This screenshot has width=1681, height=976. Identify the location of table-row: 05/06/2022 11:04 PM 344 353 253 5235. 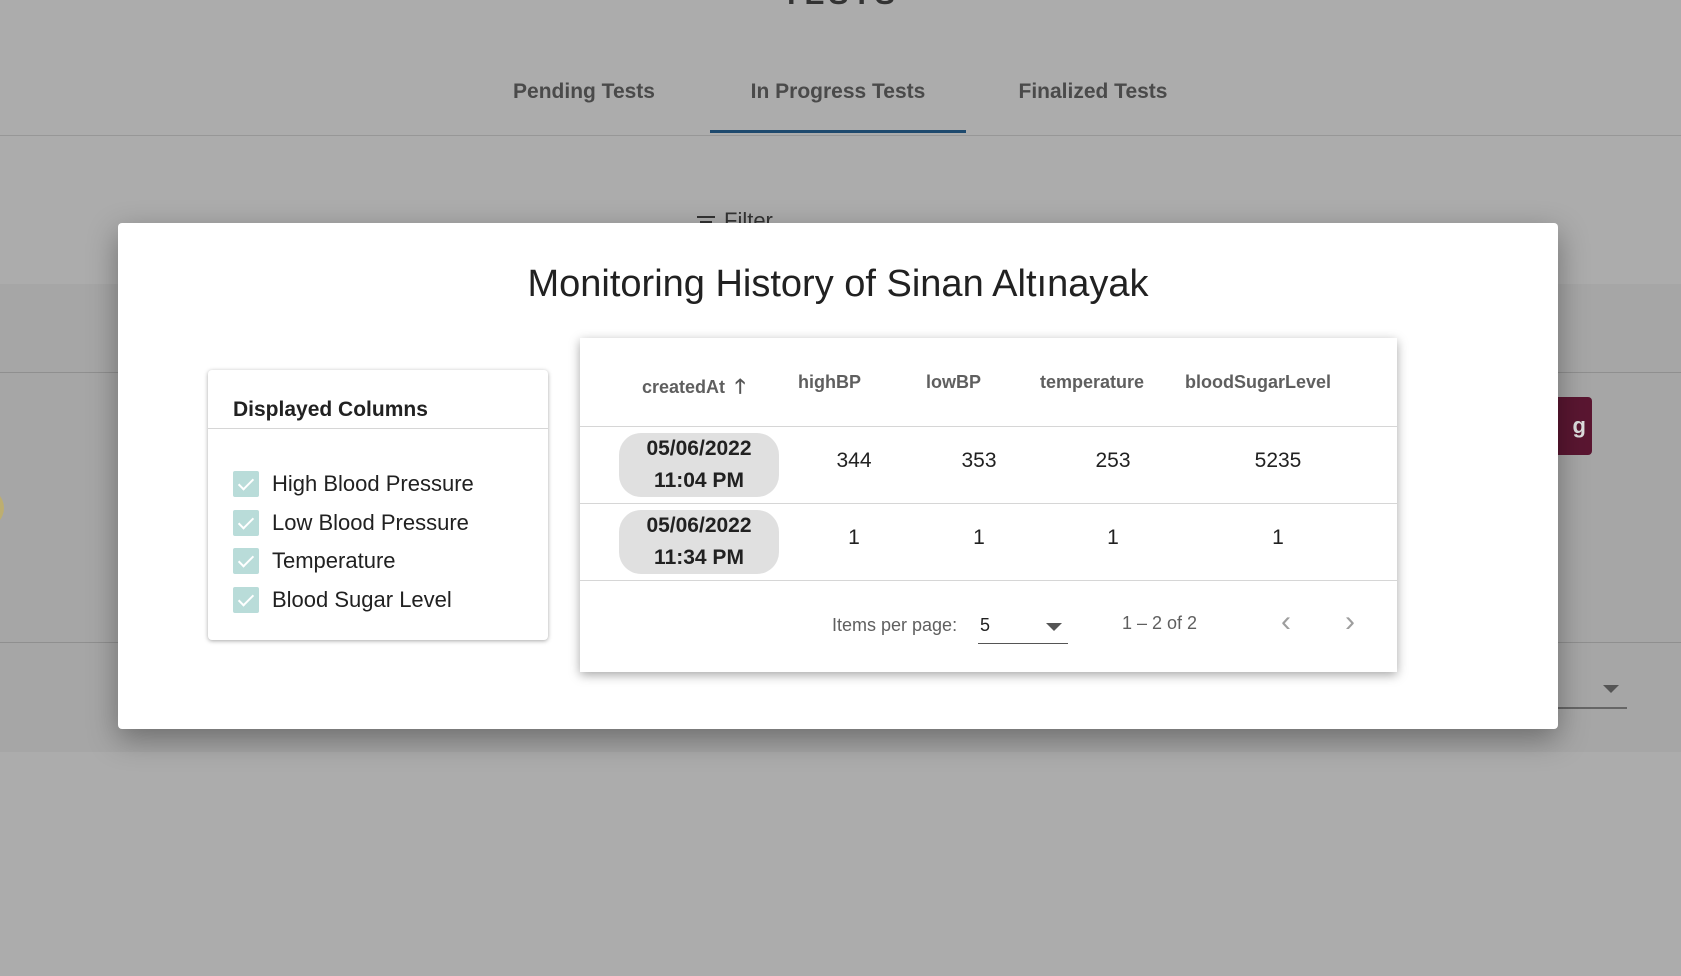
(988, 465).